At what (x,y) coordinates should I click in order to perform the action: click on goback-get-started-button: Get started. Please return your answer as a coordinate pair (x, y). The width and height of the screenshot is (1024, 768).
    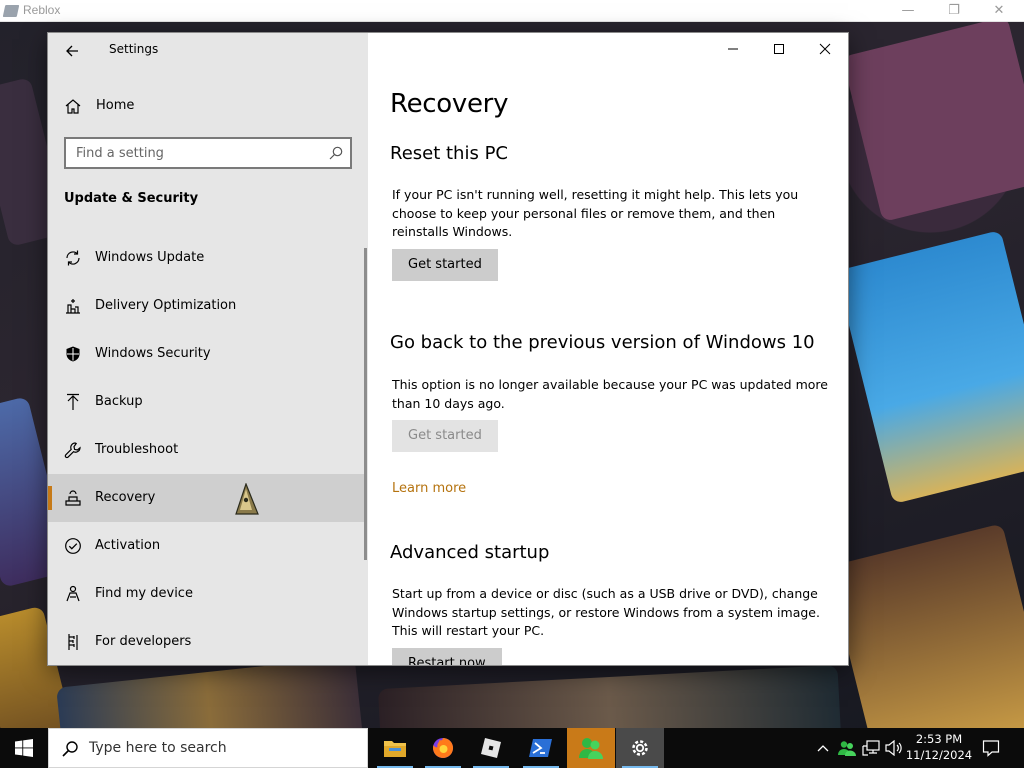
    Looking at the image, I should click on (445, 436).